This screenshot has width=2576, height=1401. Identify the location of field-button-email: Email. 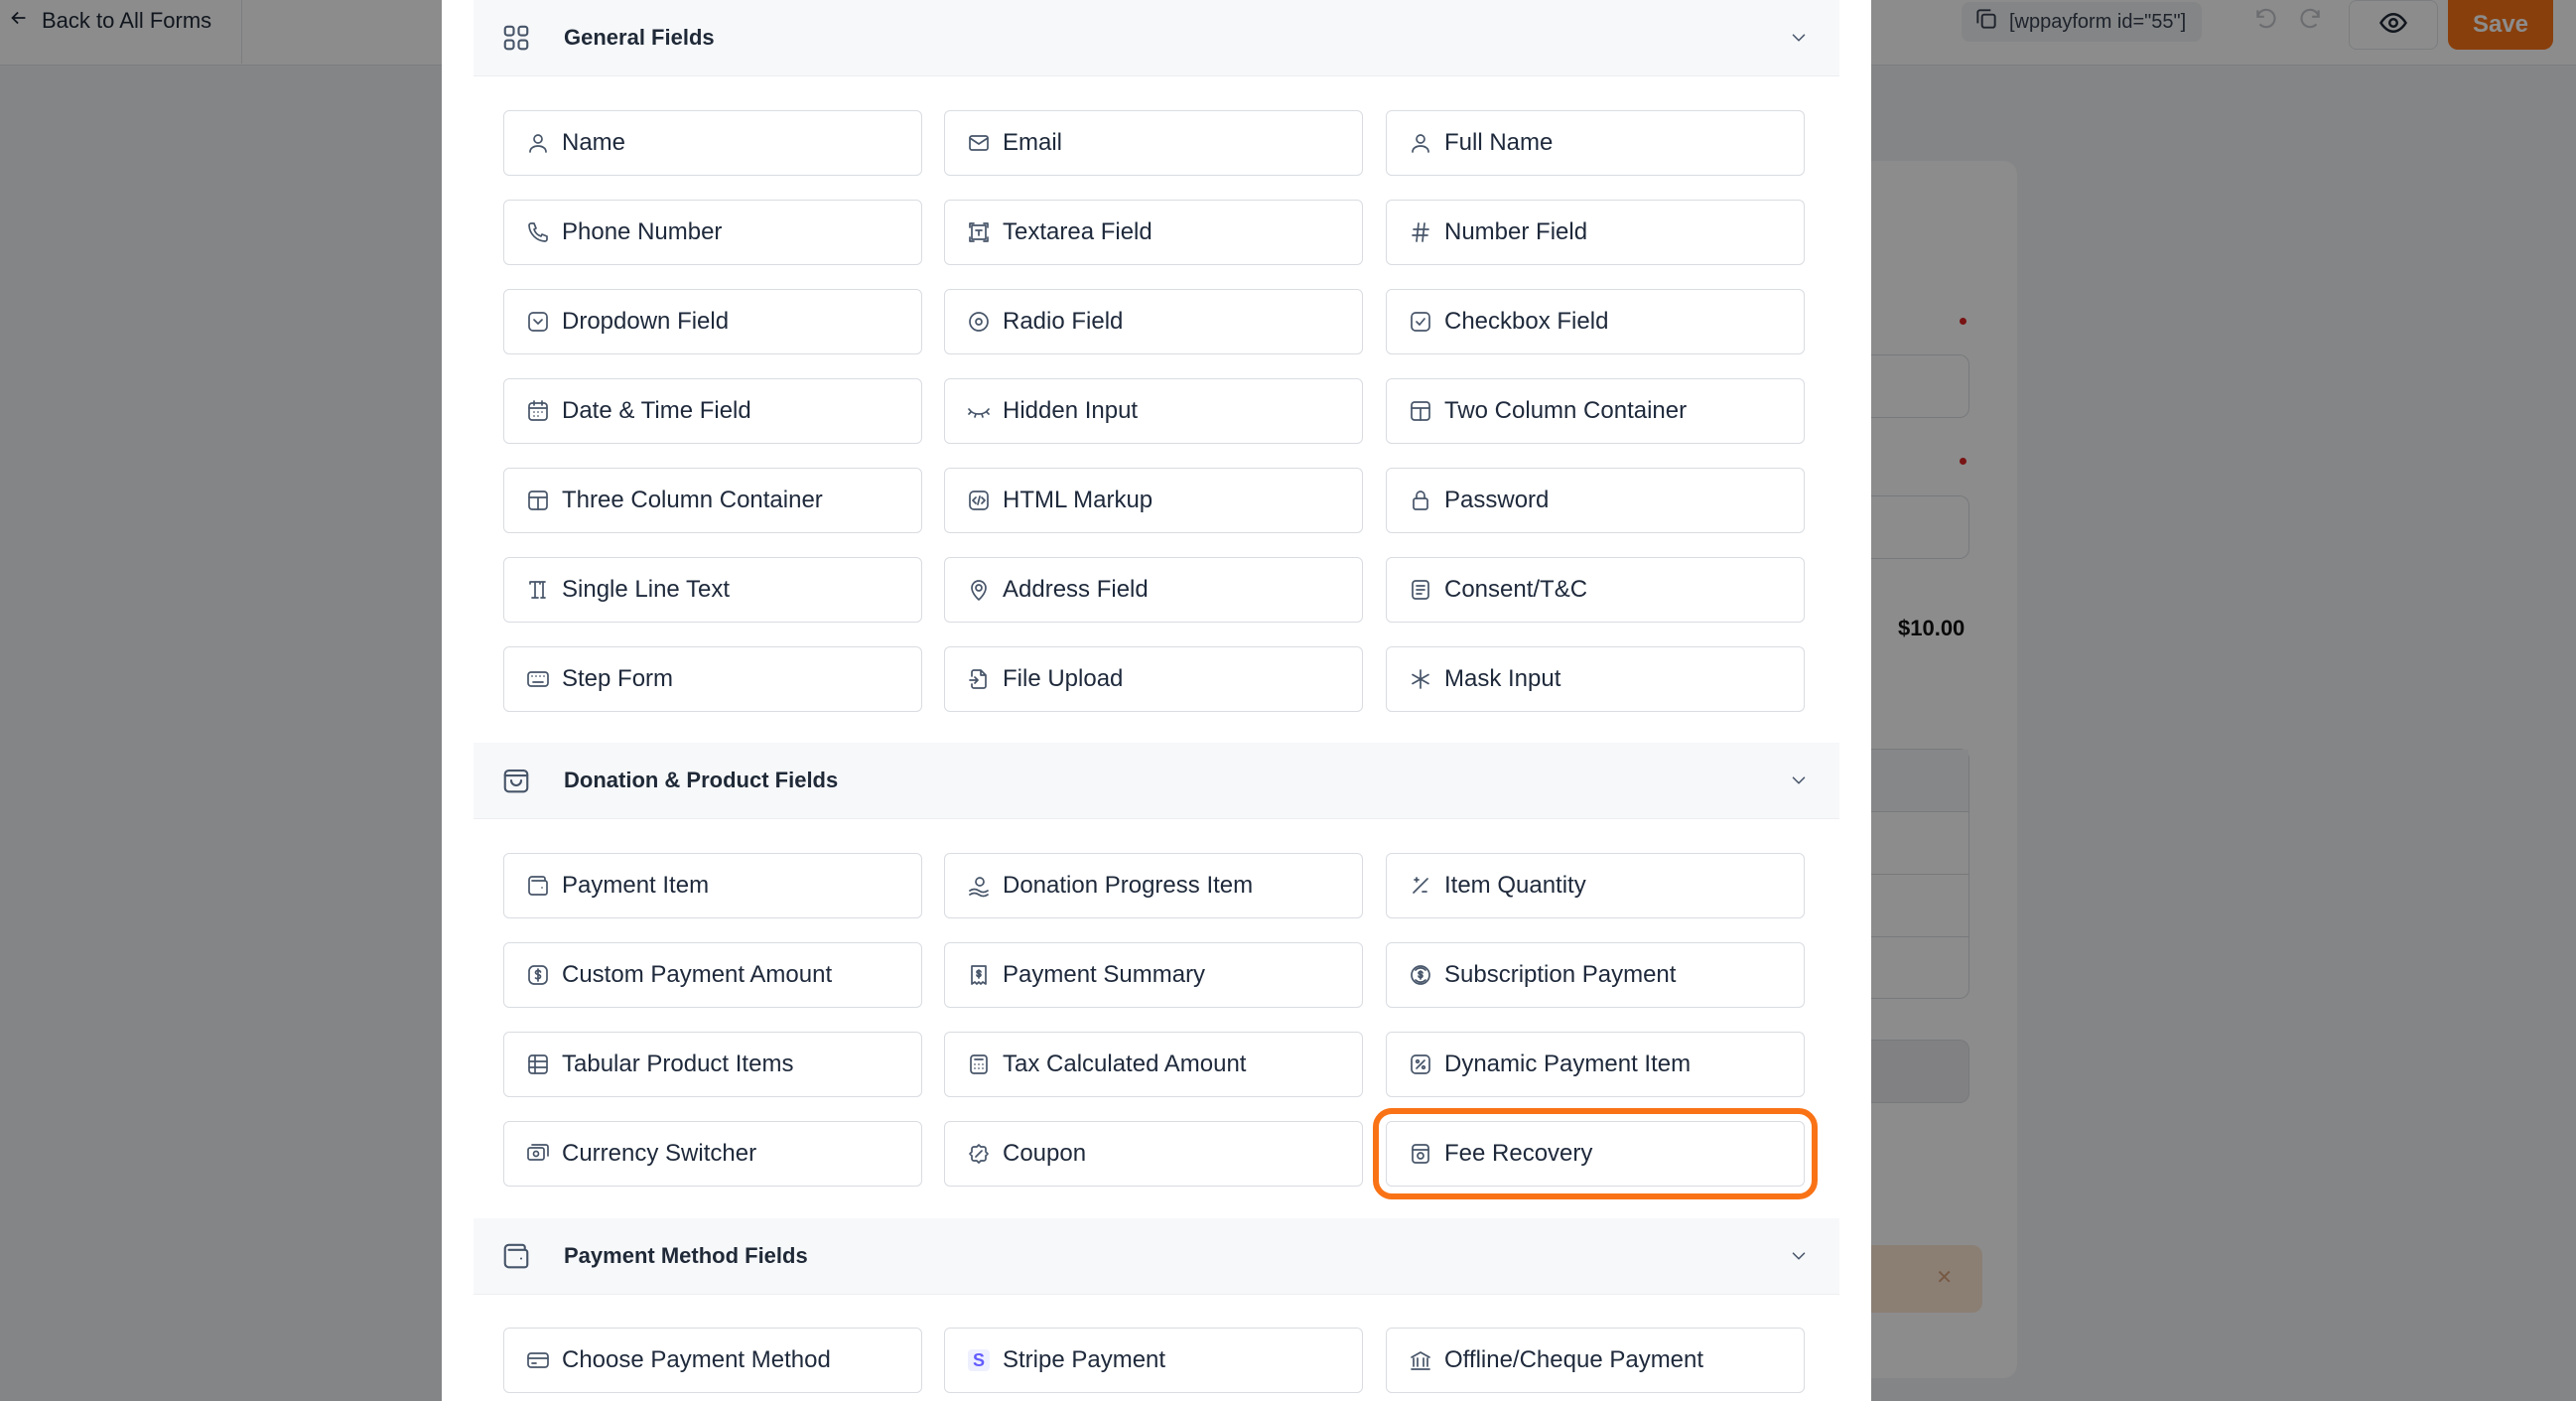
(1153, 143).